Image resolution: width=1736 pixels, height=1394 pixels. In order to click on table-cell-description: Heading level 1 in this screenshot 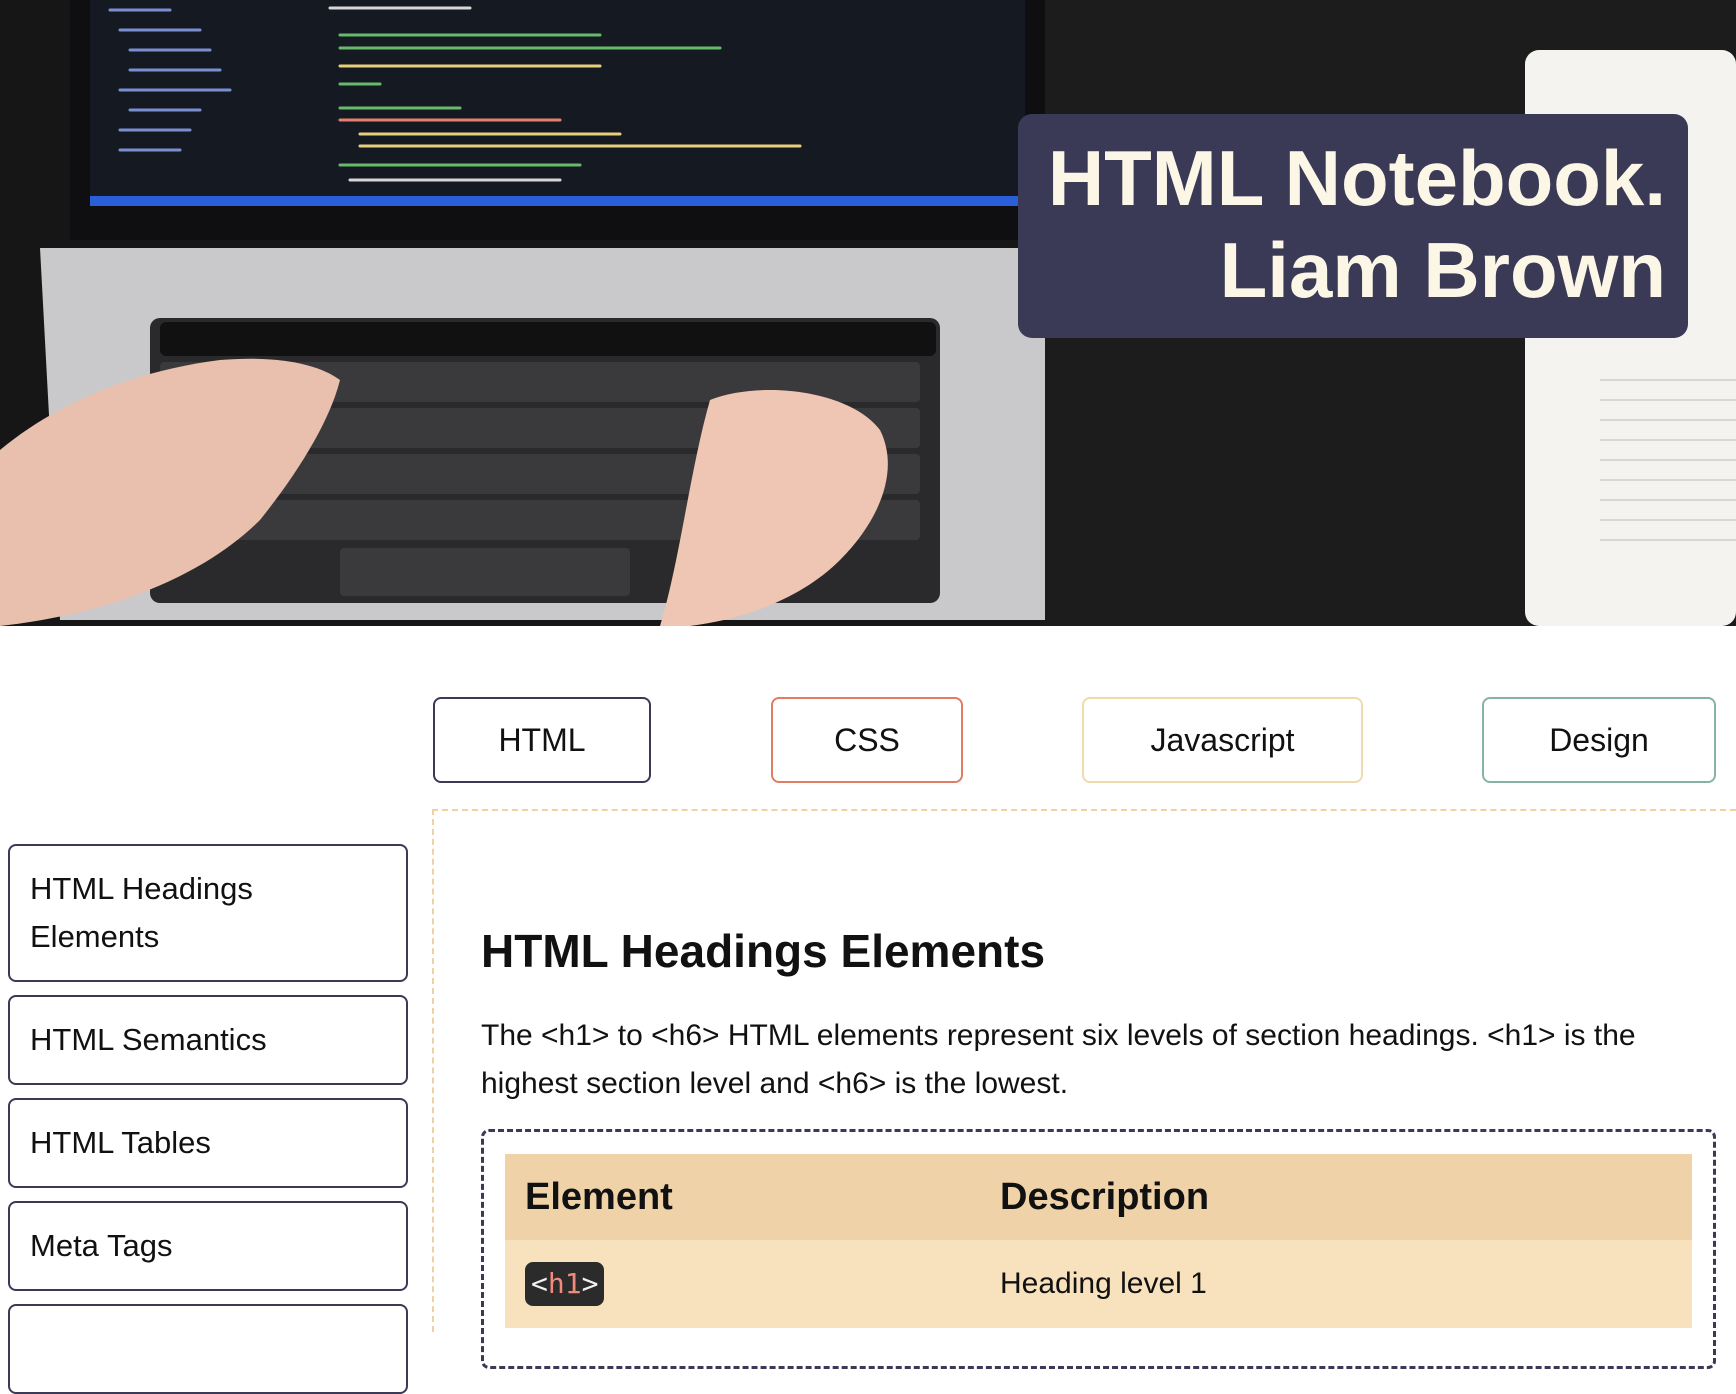, I will do `click(1346, 1284)`.